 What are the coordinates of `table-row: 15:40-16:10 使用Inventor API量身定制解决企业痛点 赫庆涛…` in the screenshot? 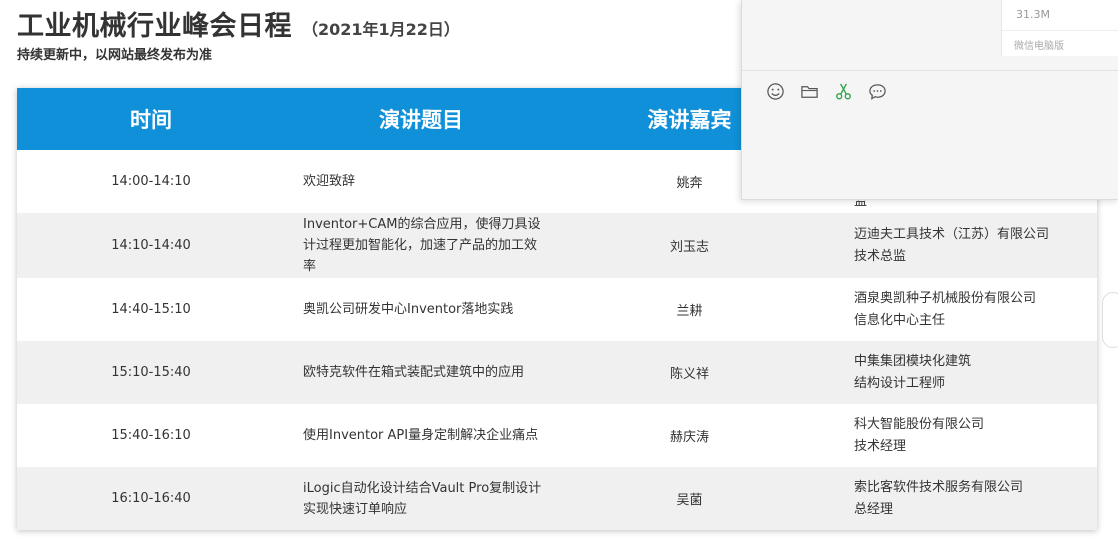 It's located at (557, 435).